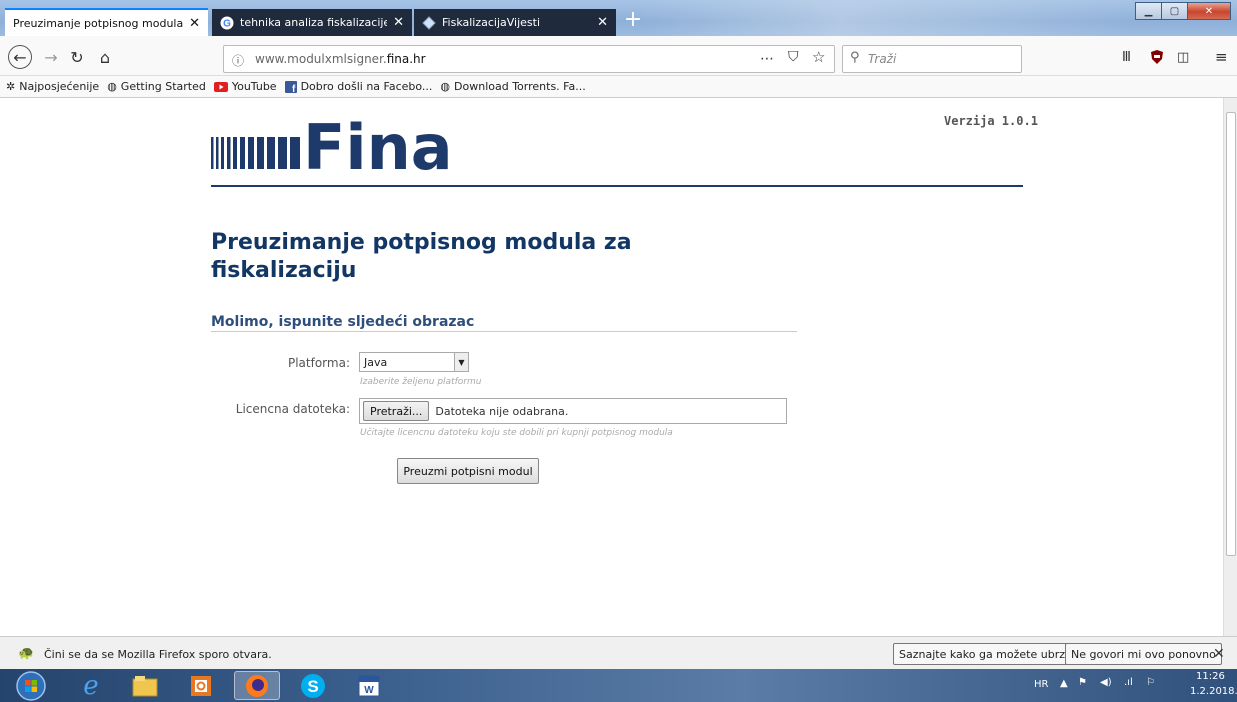 This screenshot has width=1237, height=702. I want to click on svg-text: S, so click(312, 686).